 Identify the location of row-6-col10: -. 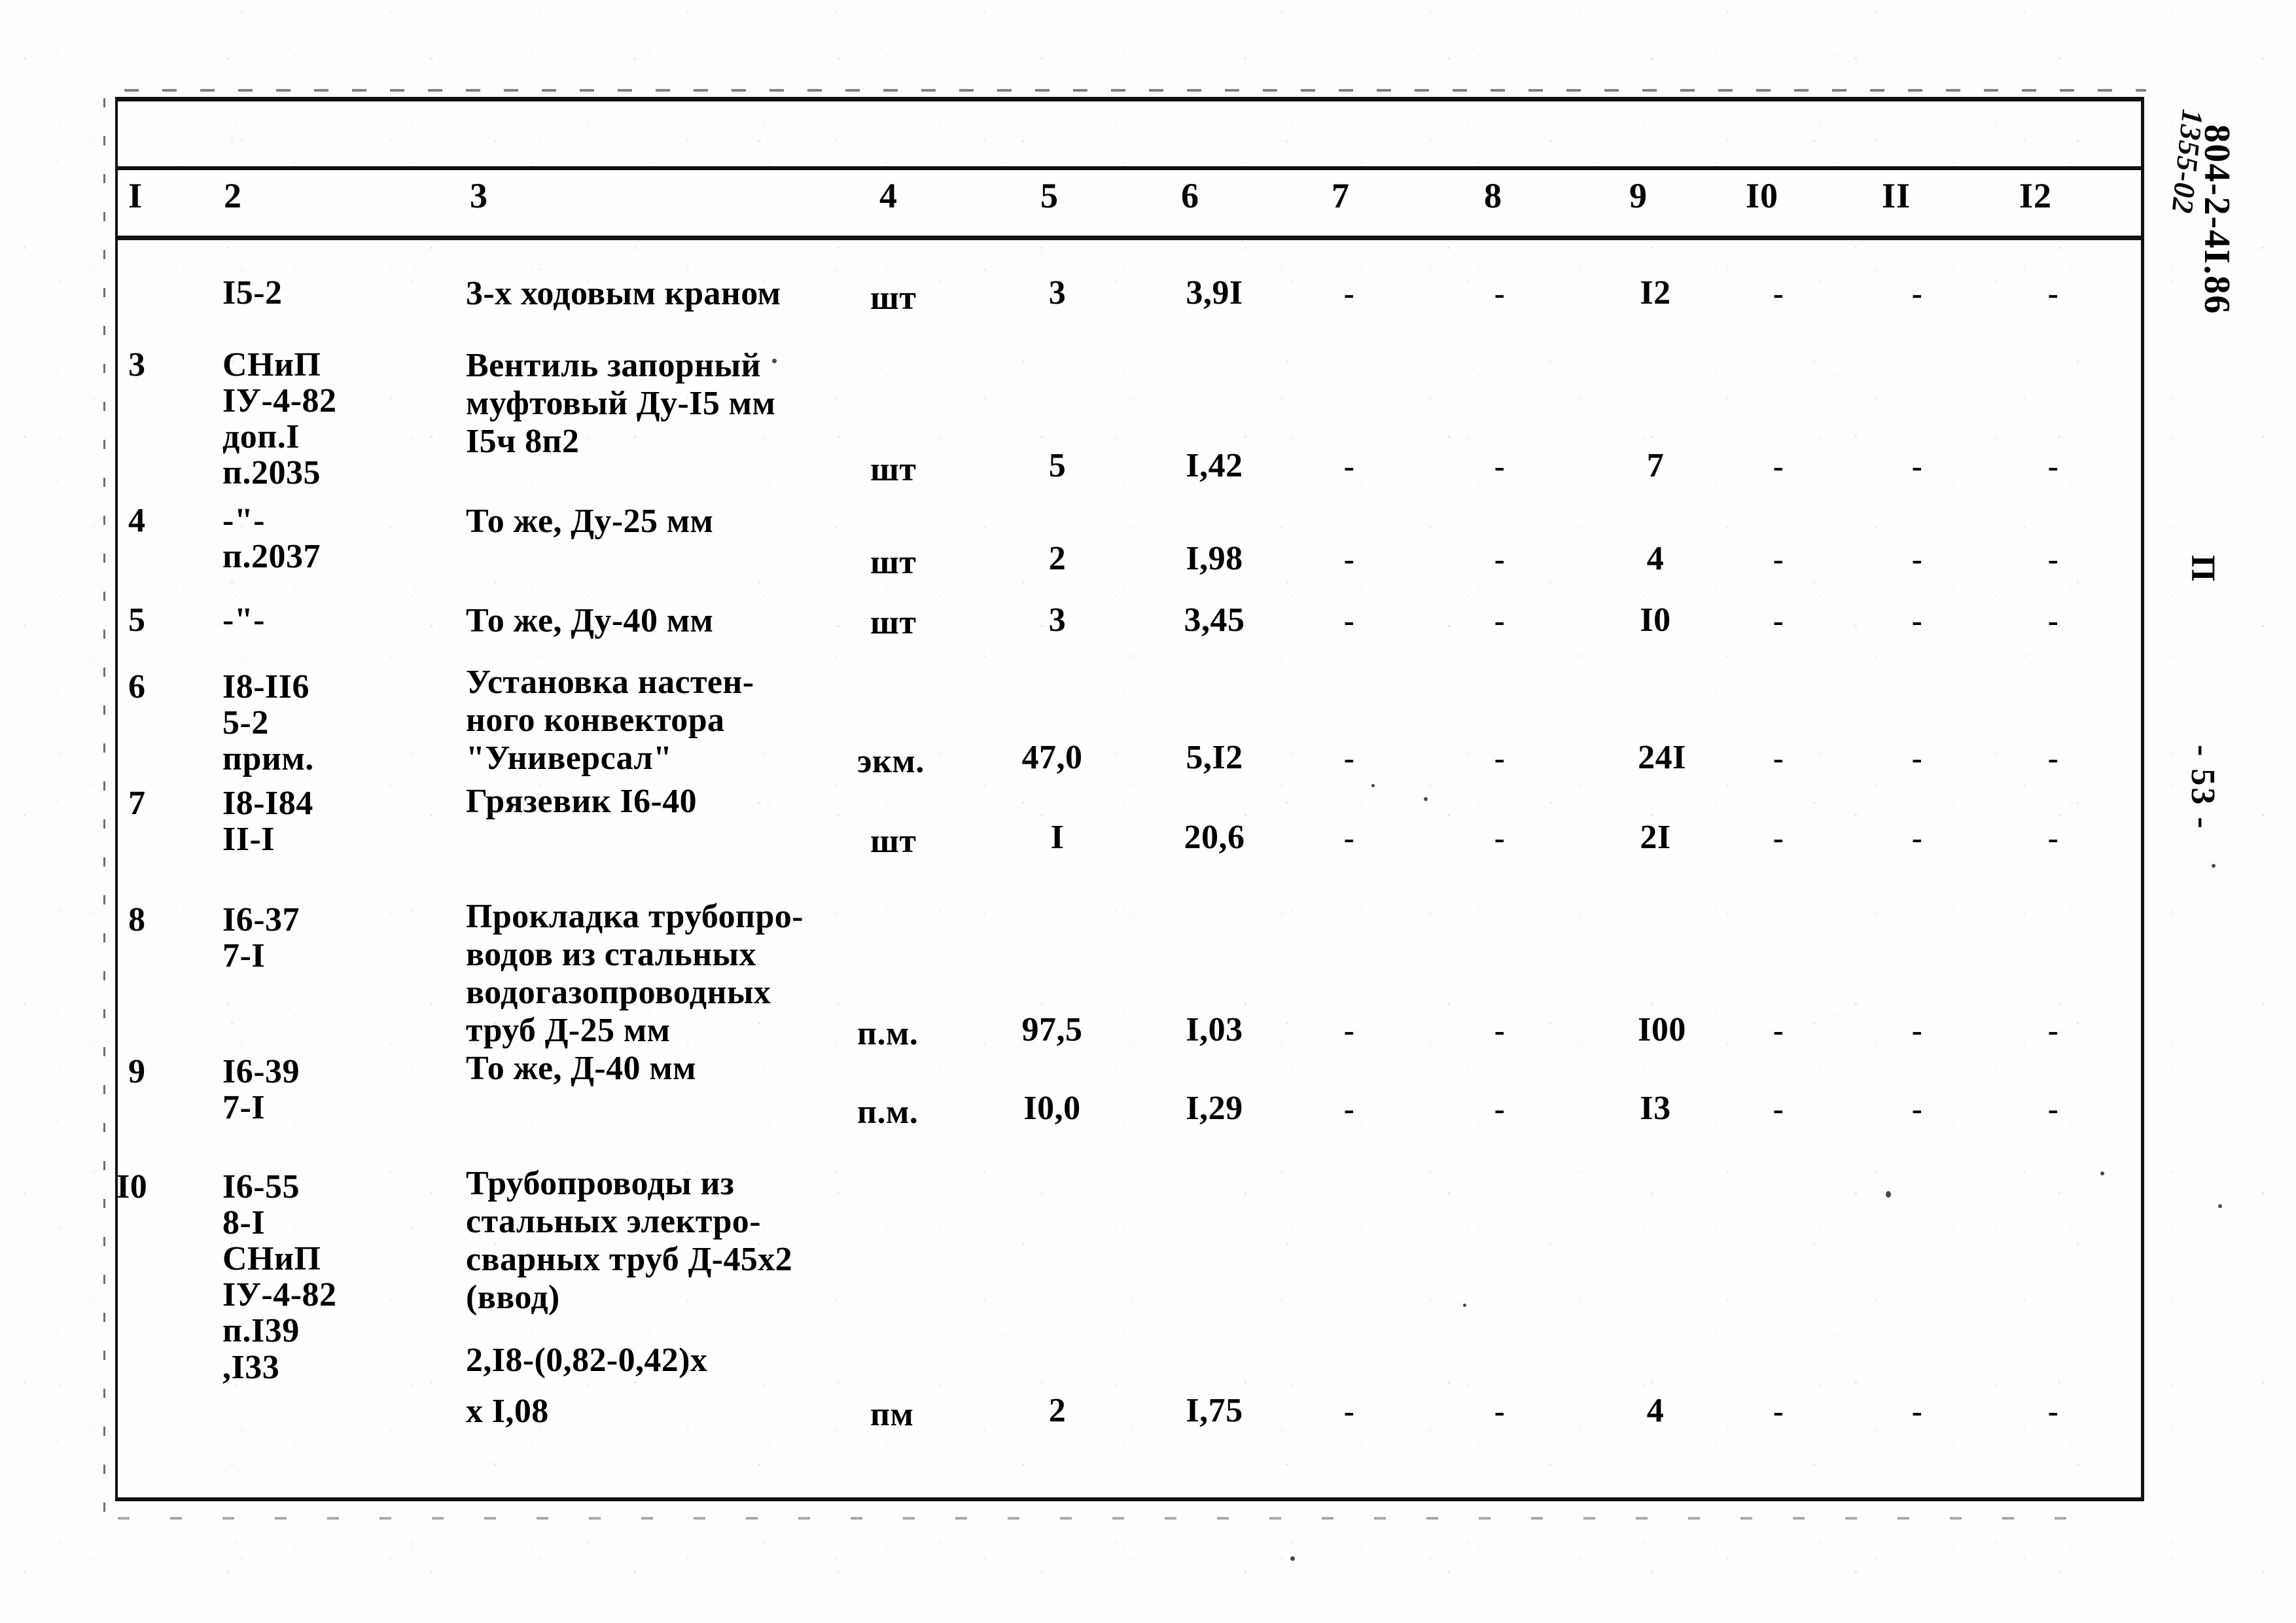
(1778, 1030).